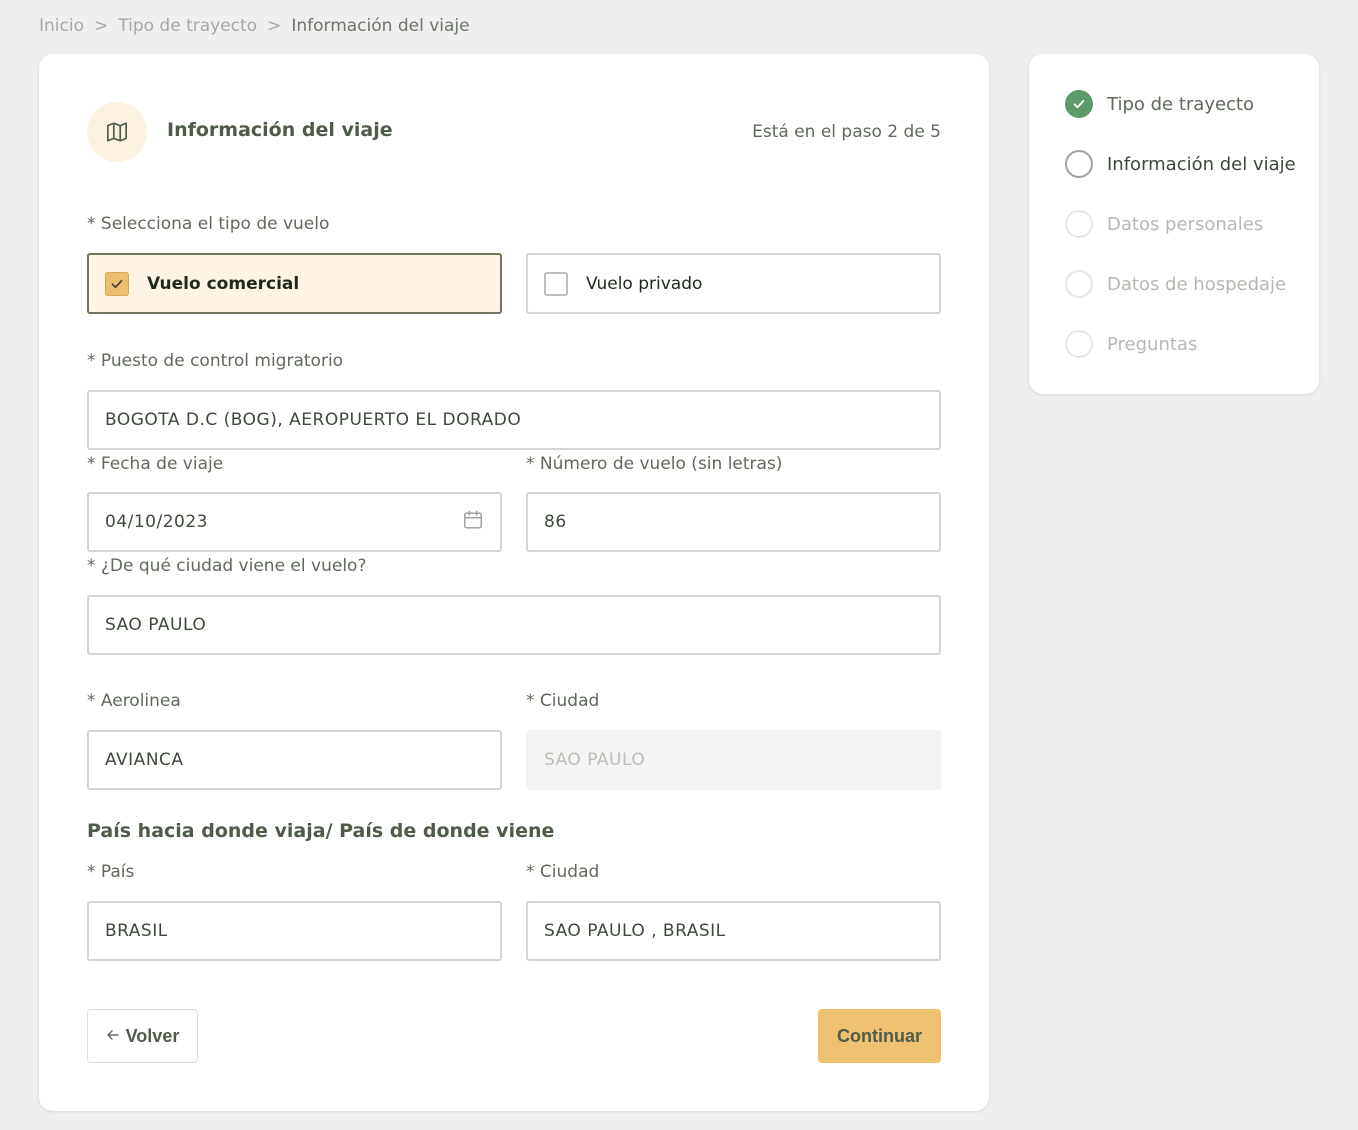 This screenshot has height=1130, width=1358. I want to click on continue-button-label: Continuar, so click(879, 1035).